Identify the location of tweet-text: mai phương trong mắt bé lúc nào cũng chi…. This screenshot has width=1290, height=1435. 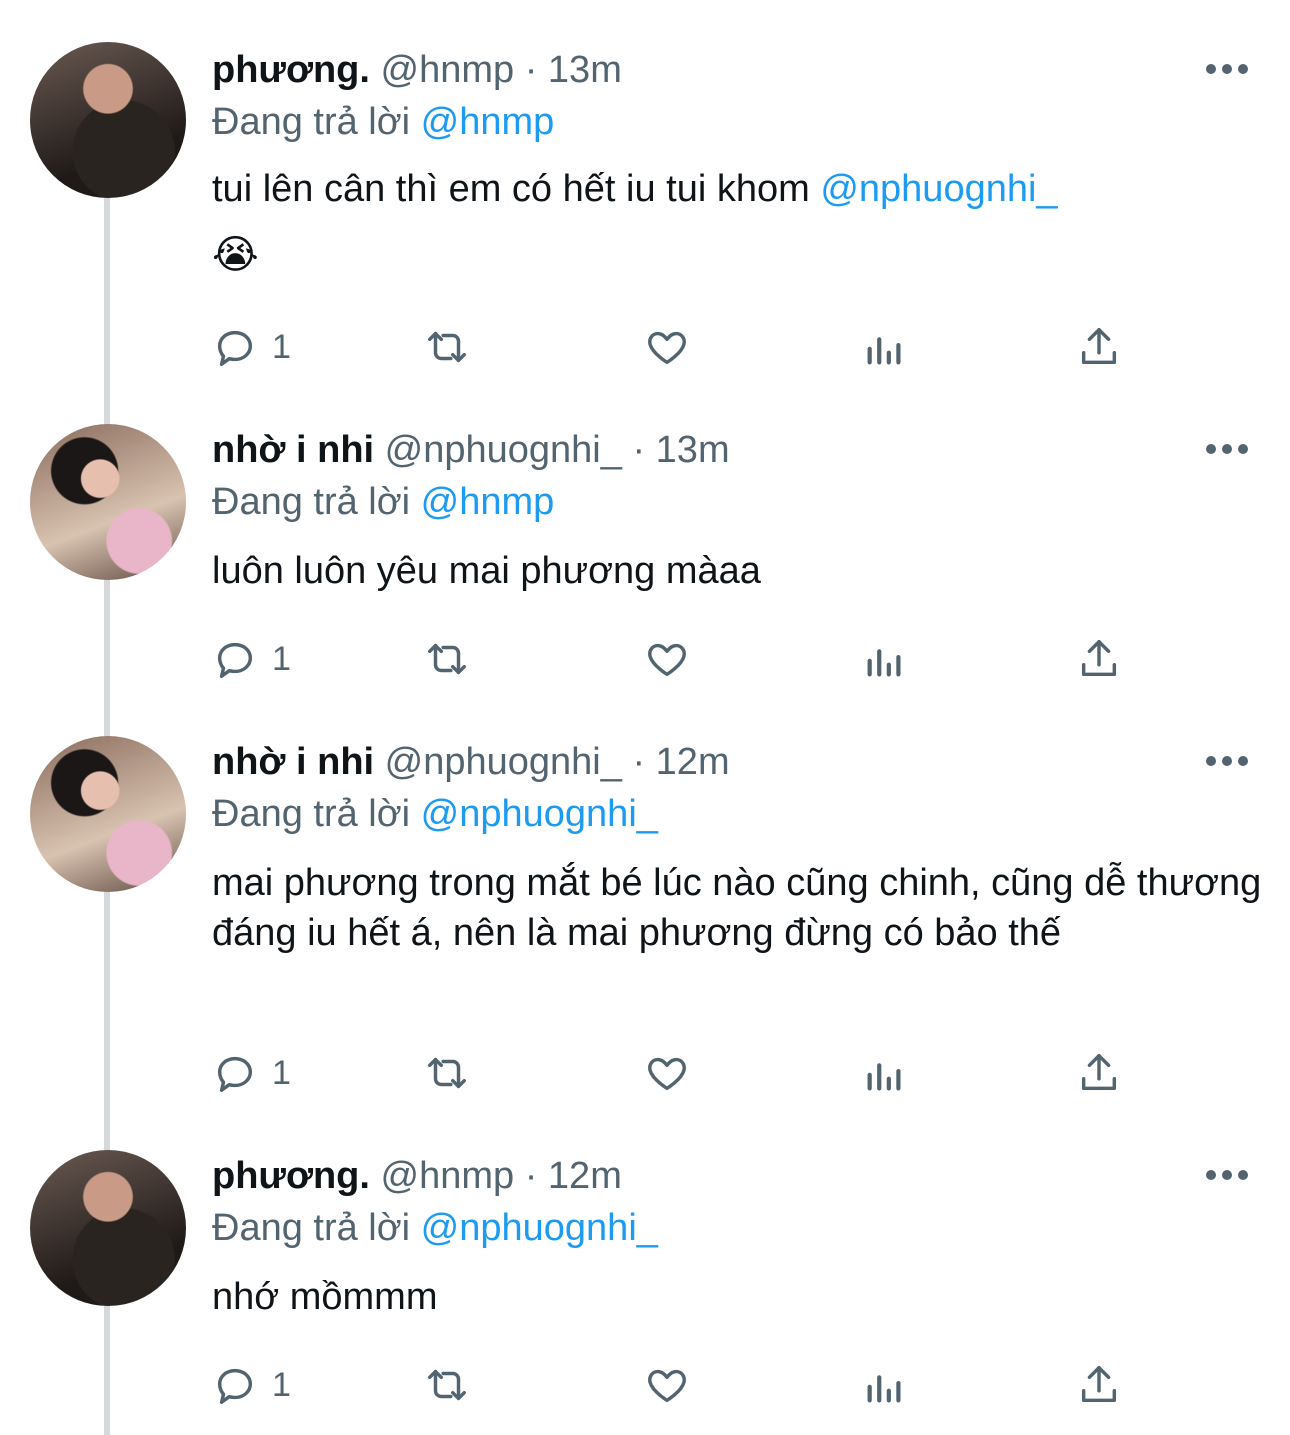
(737, 908).